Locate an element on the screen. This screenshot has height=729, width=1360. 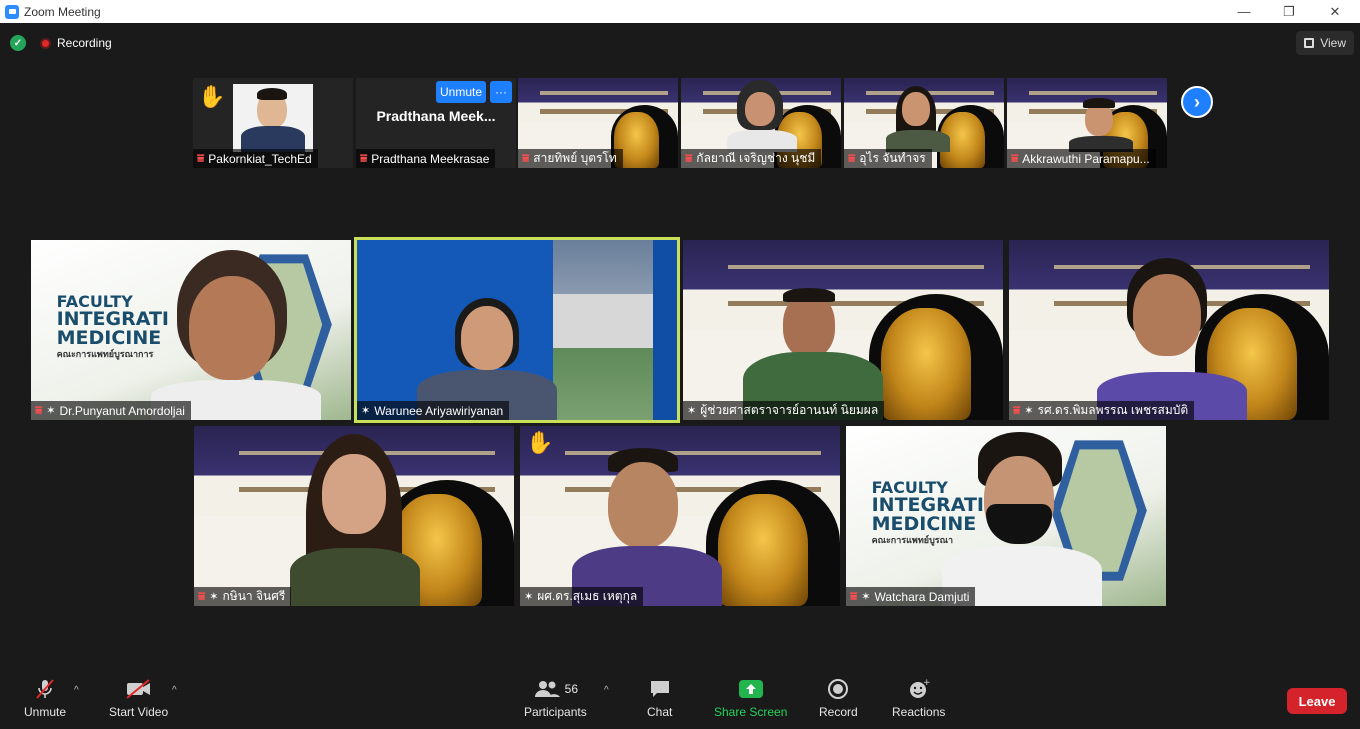
unmute-button: Unmute is located at coordinates (45, 698).